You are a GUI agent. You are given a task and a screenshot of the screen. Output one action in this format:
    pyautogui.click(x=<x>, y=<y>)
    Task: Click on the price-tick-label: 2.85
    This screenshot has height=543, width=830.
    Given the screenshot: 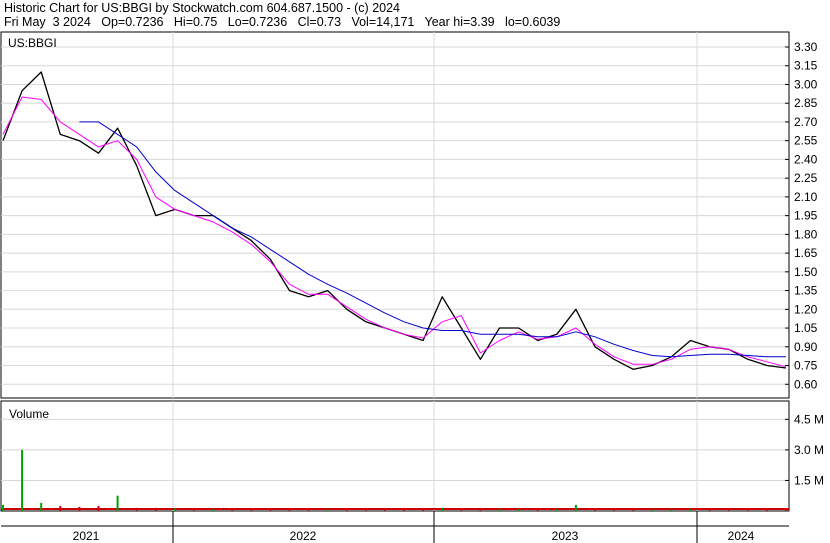 What is the action you would take?
    pyautogui.click(x=806, y=103)
    